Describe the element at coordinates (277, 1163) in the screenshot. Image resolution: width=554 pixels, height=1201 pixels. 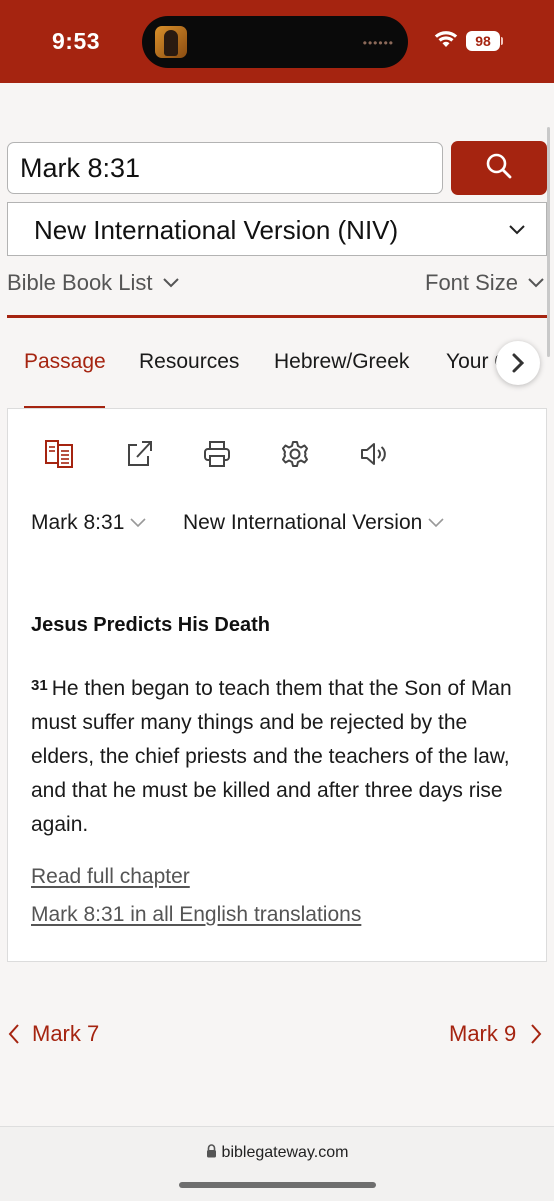
I see `browser-address-bar` at that location.